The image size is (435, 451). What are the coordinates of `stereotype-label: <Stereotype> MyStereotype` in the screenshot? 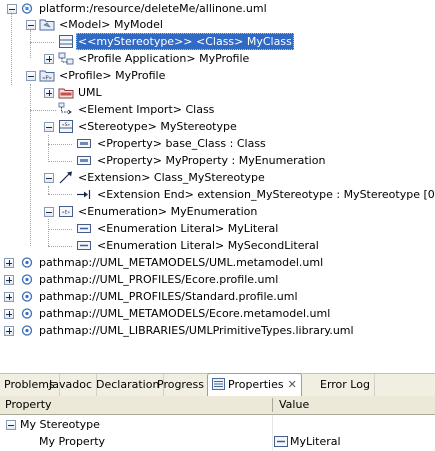 It's located at (157, 126).